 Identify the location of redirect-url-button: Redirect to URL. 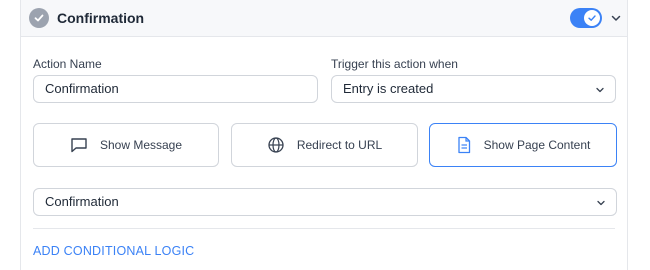
(324, 145).